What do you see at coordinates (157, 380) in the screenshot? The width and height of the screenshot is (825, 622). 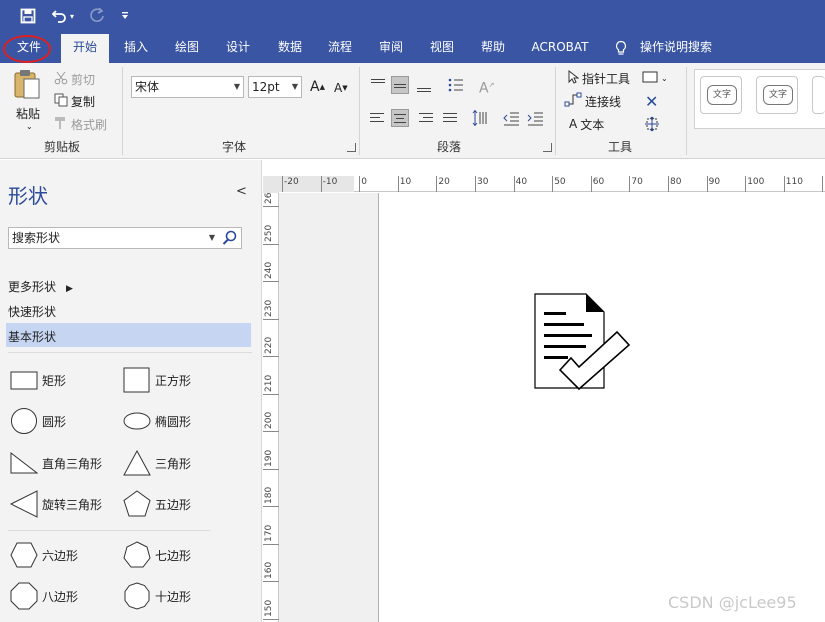 I see `shape-square: 正方形` at bounding box center [157, 380].